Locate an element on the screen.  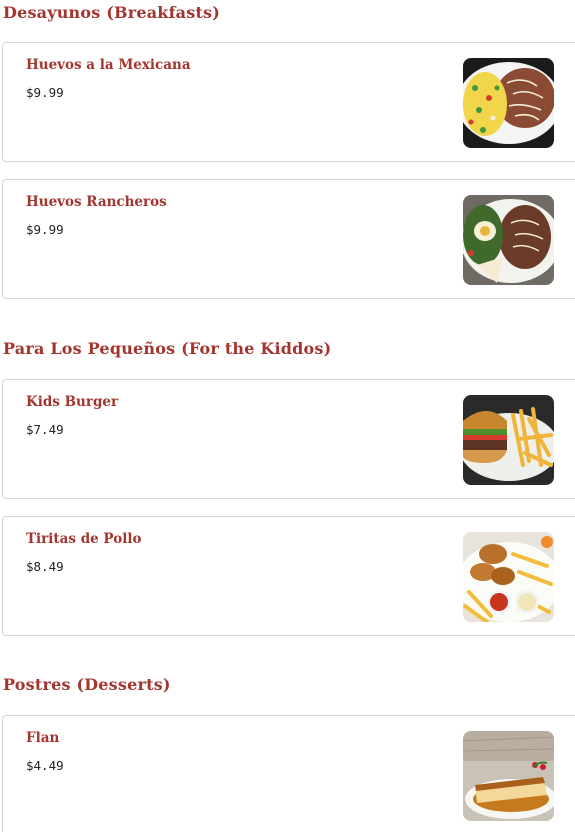
kids-burger-photo is located at coordinates (508, 440).